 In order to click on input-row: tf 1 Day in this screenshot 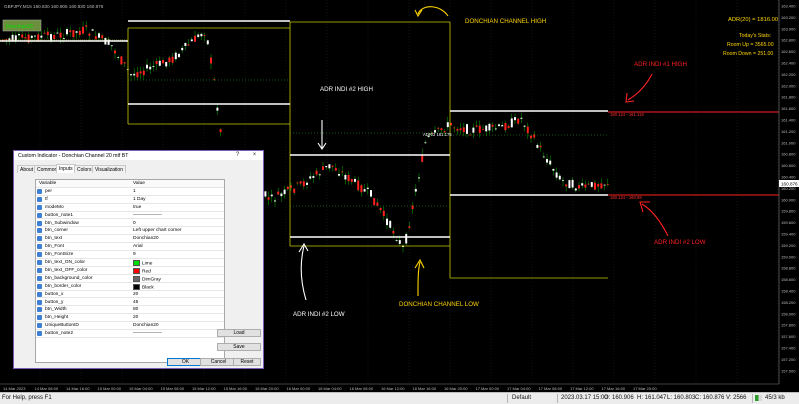, I will do `click(130, 200)`.